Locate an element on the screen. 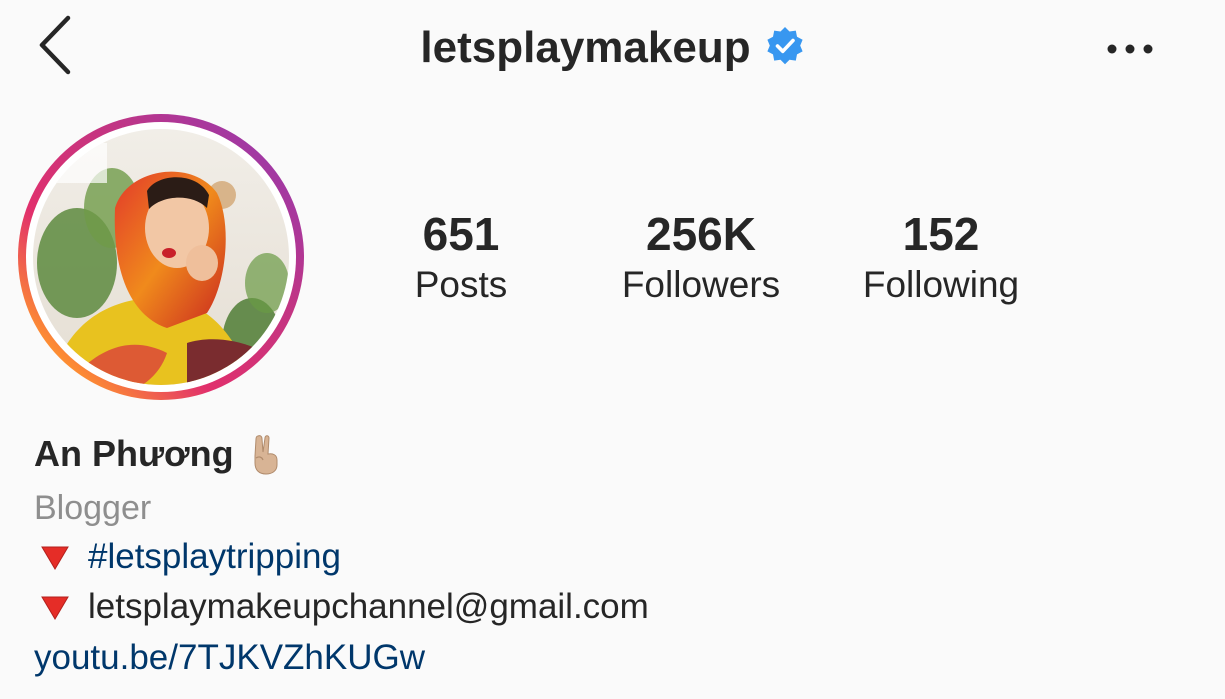 Image resolution: width=1225 pixels, height=699 pixels. bio-line-email: letsplaymakeupchannel@gmail.com is located at coordinates (614, 607).